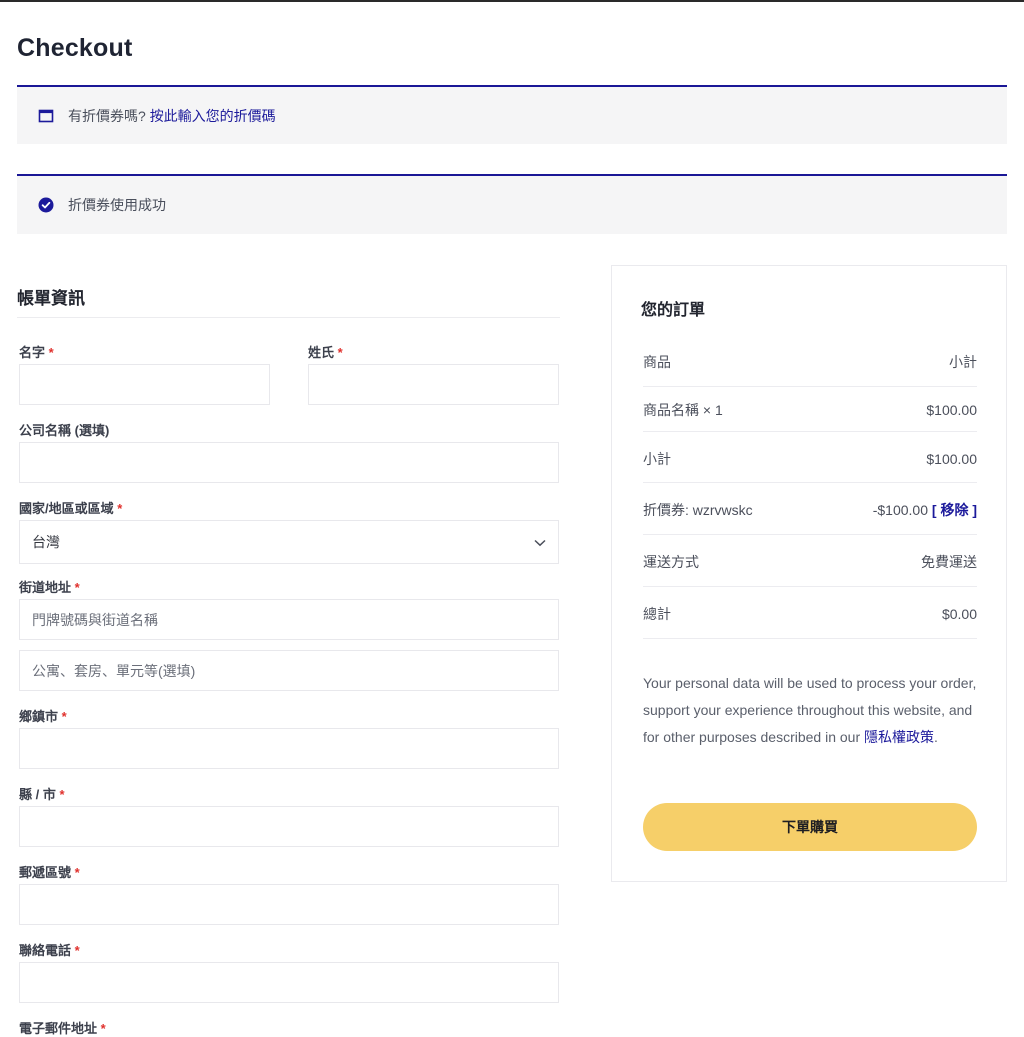  What do you see at coordinates (289, 619) in the screenshot?
I see `street-address-input: 門牌號碼與街道名稱` at bounding box center [289, 619].